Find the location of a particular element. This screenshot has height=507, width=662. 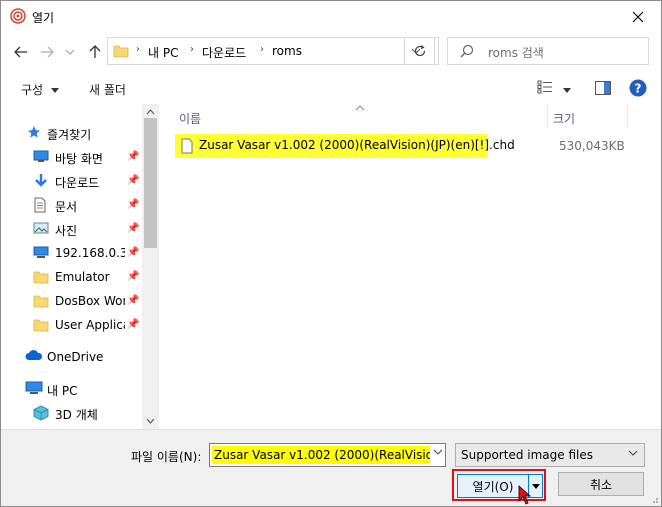

sidebar-item-this-pc: 내 PC is located at coordinates (72, 389).